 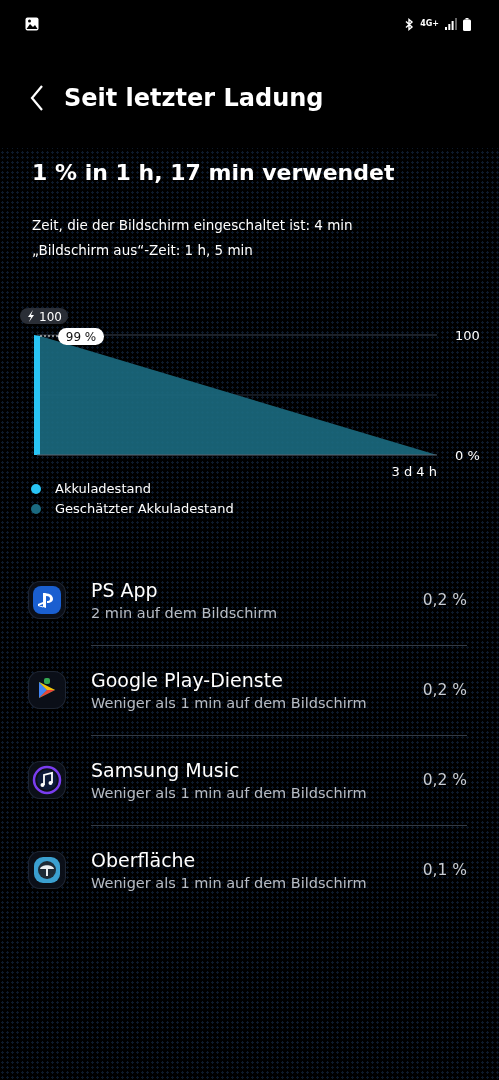 What do you see at coordinates (429, 24) in the screenshot?
I see `network-type: 4G+` at bounding box center [429, 24].